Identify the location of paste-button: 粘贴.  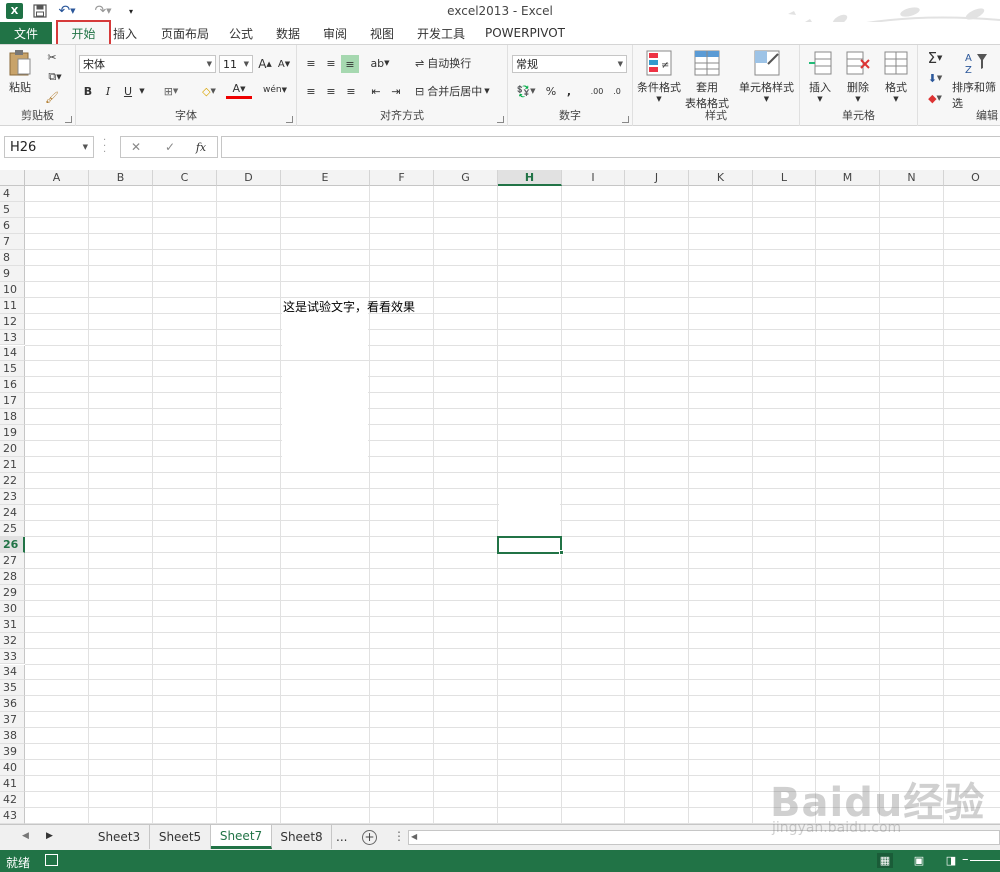
(20, 72).